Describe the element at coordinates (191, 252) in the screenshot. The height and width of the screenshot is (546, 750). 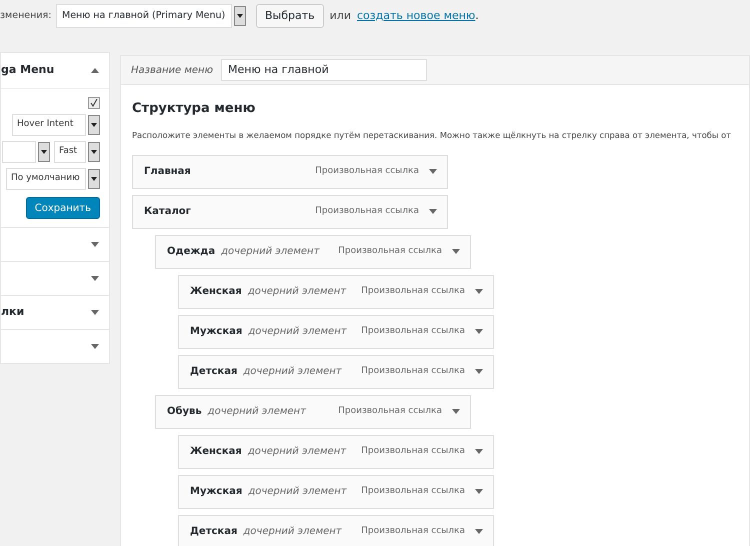
I see `menu-item-title: Одежда` at that location.